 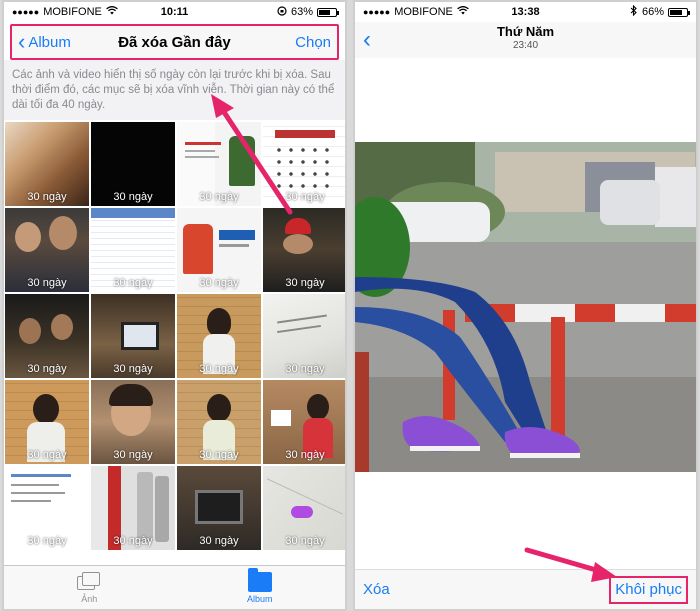 I want to click on tab-album-label: Album, so click(x=259, y=598).